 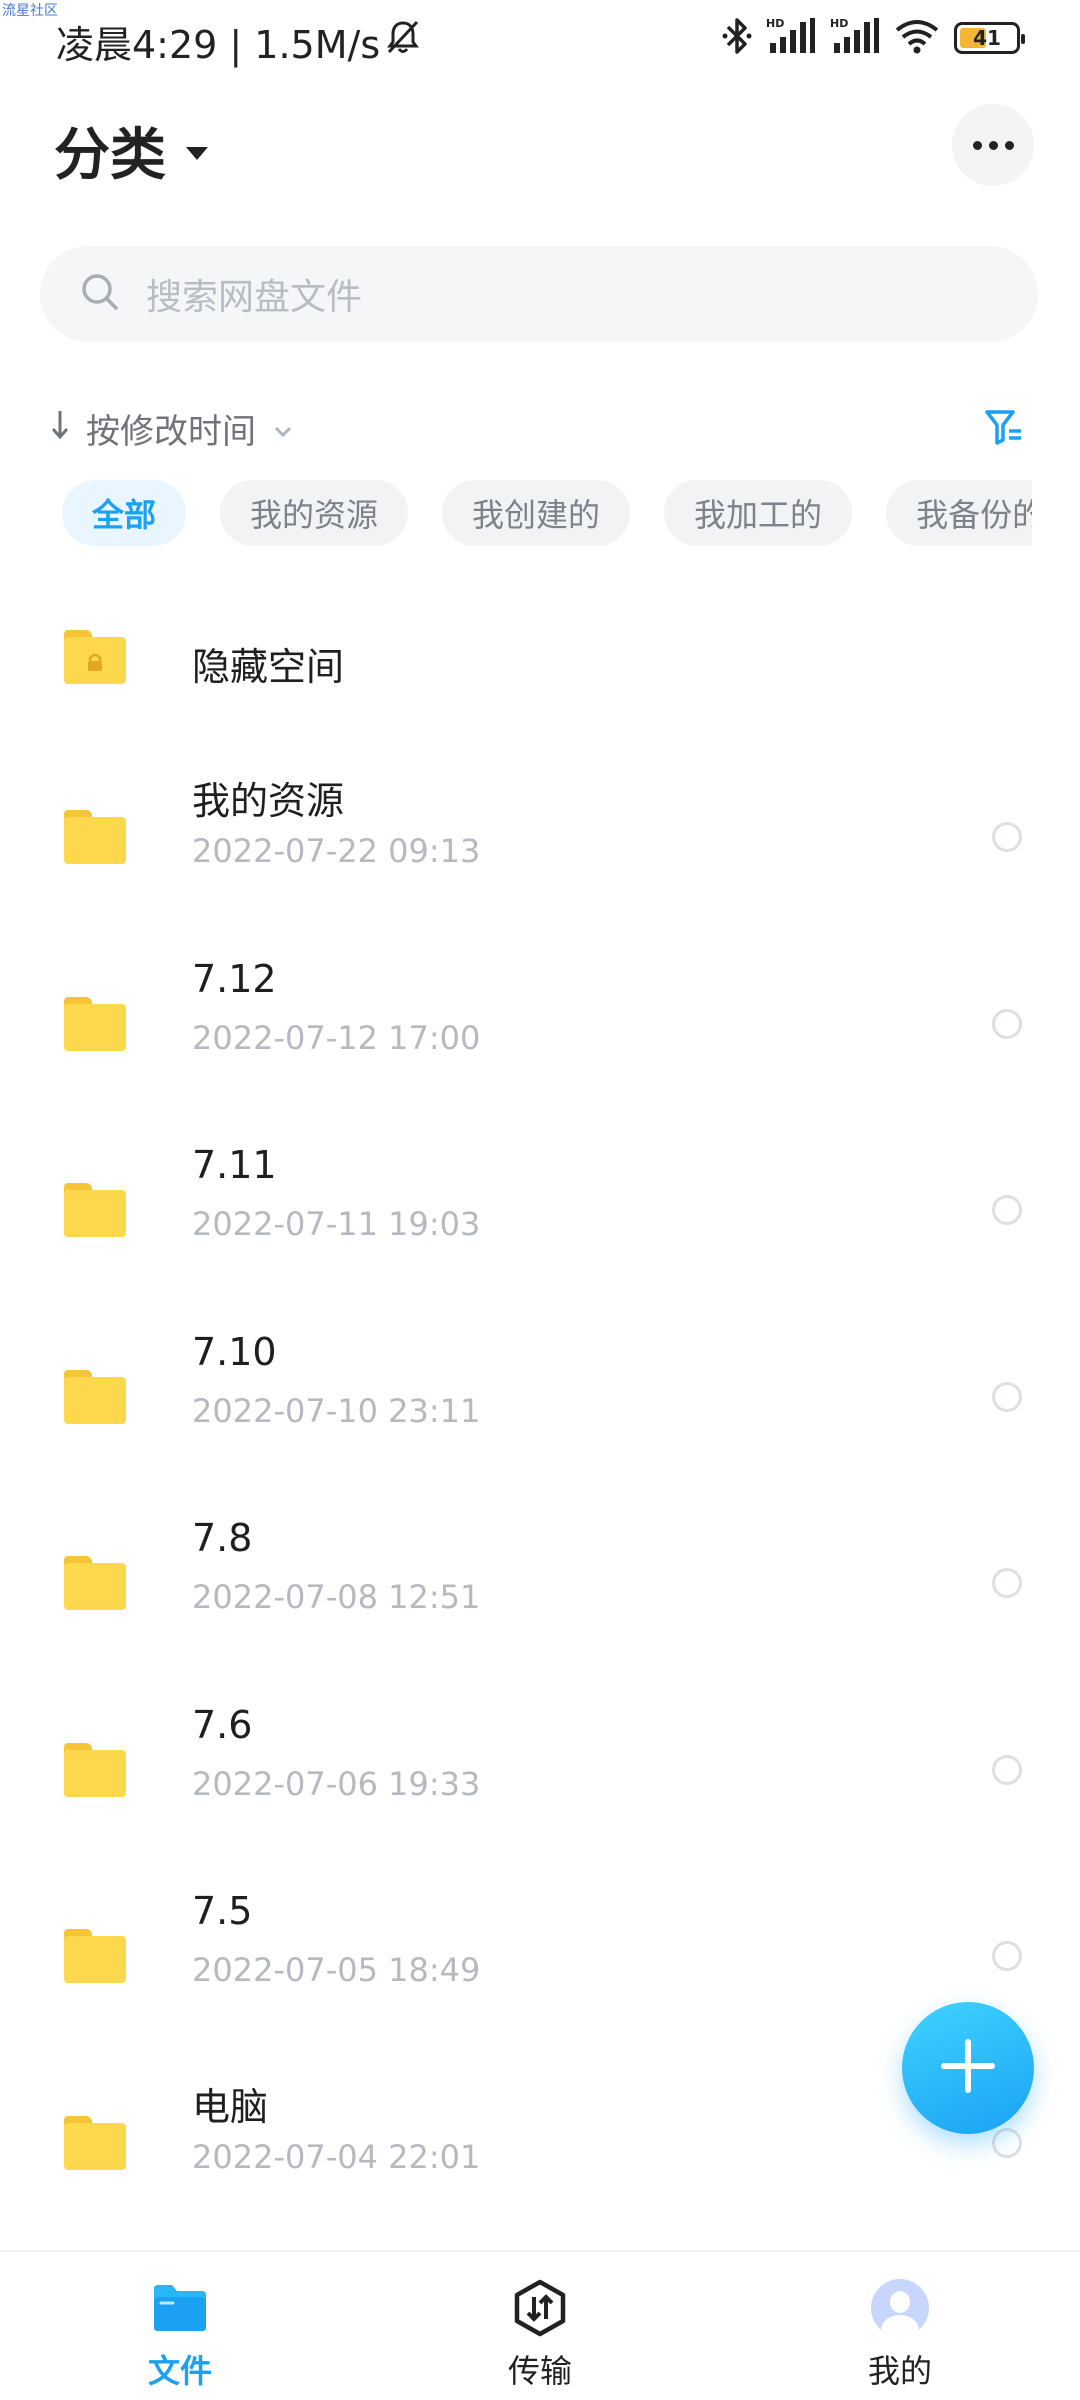 I want to click on file-name: 7.8, so click(x=222, y=1538).